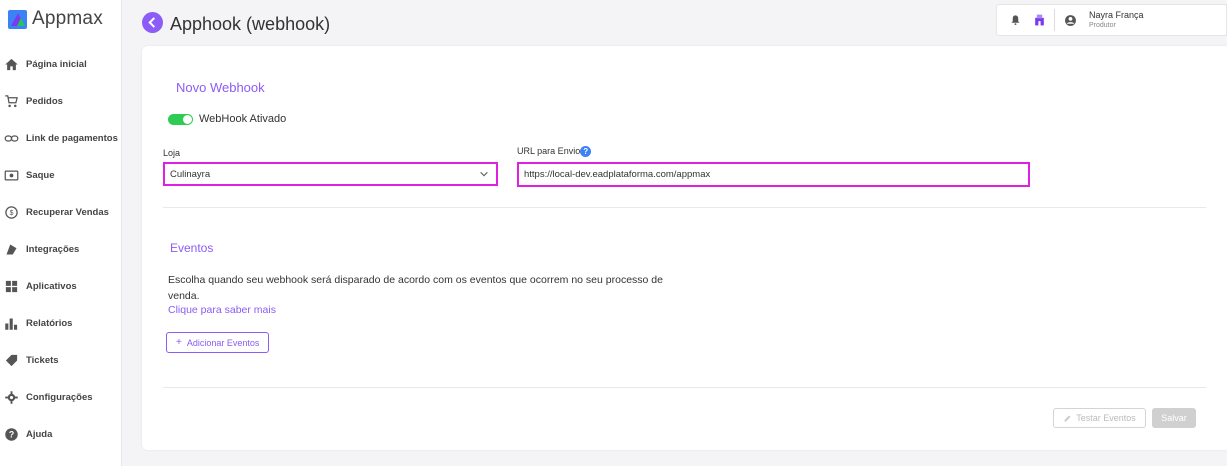 This screenshot has width=1227, height=466. Describe the element at coordinates (190, 174) in the screenshot. I see `store-select-value: Culinayra` at that location.